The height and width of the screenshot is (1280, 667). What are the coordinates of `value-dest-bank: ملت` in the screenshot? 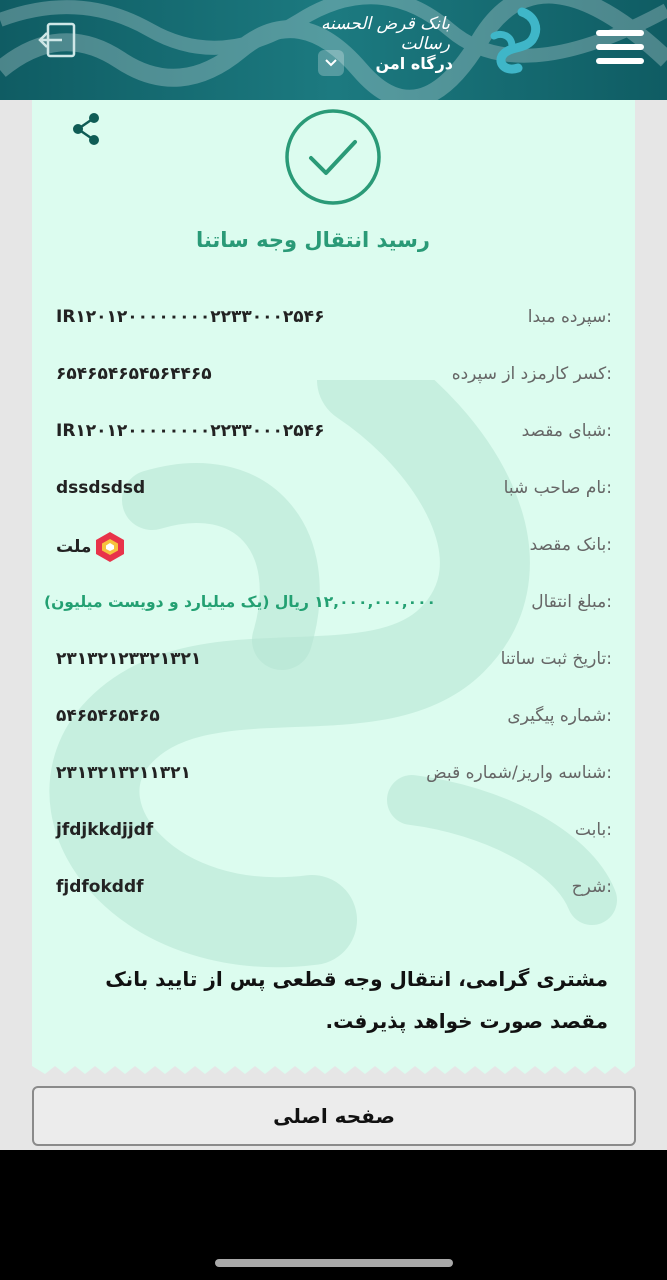 It's located at (256, 546).